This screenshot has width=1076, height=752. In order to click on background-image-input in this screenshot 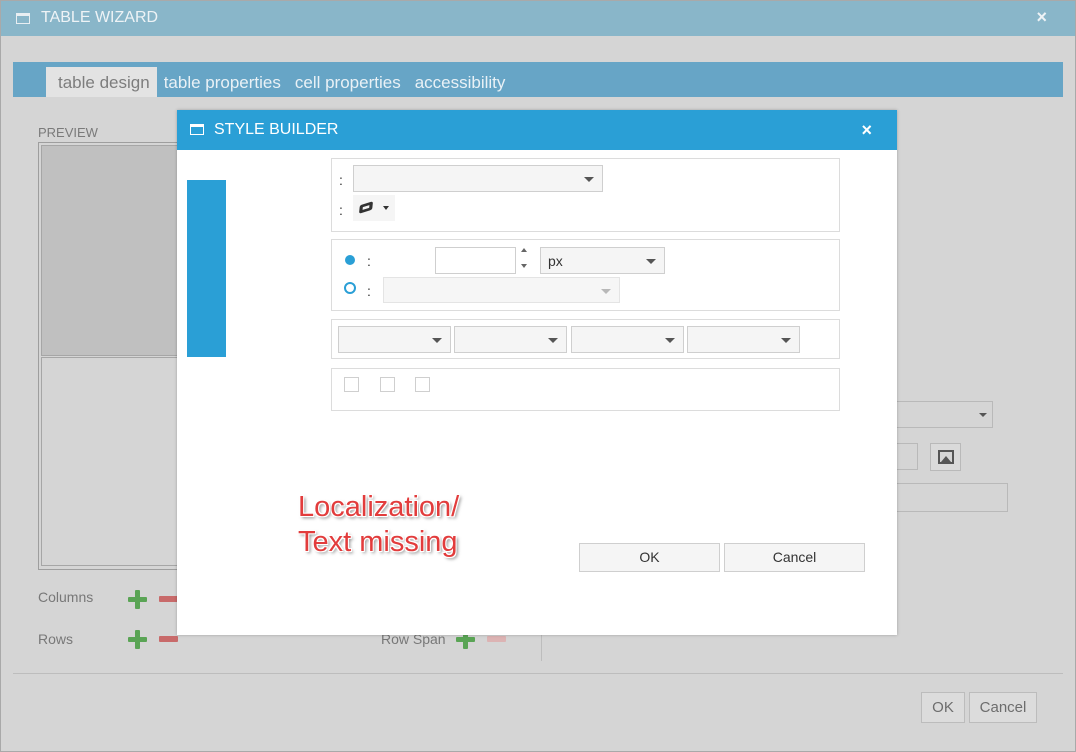, I will do `click(906, 456)`.